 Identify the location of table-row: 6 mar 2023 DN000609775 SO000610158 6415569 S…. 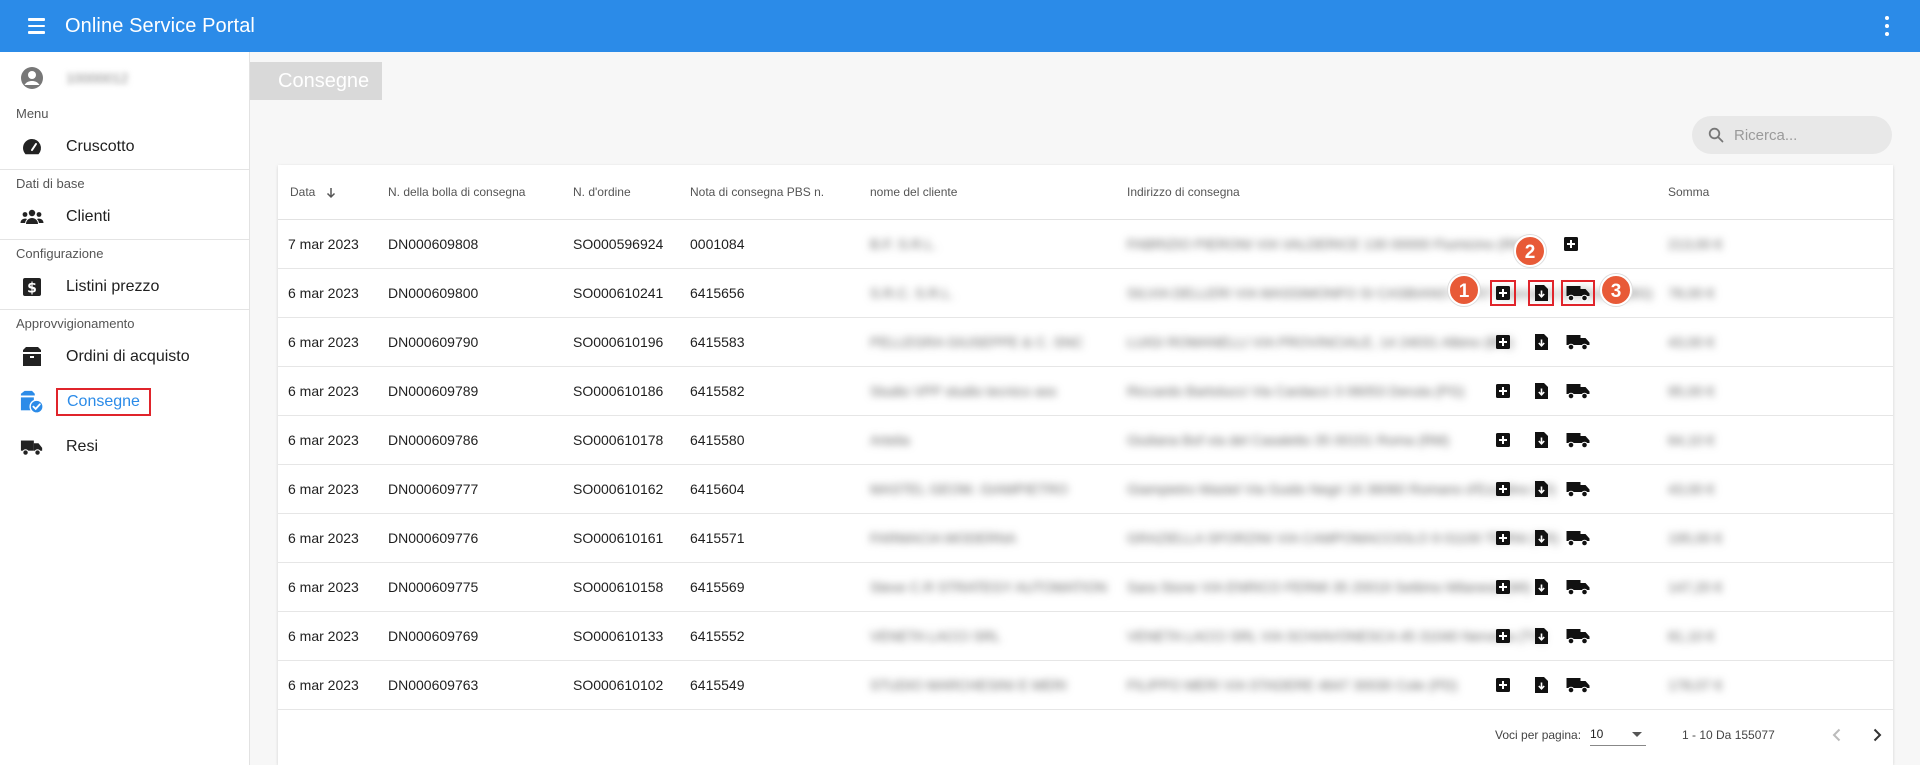
(1085, 587).